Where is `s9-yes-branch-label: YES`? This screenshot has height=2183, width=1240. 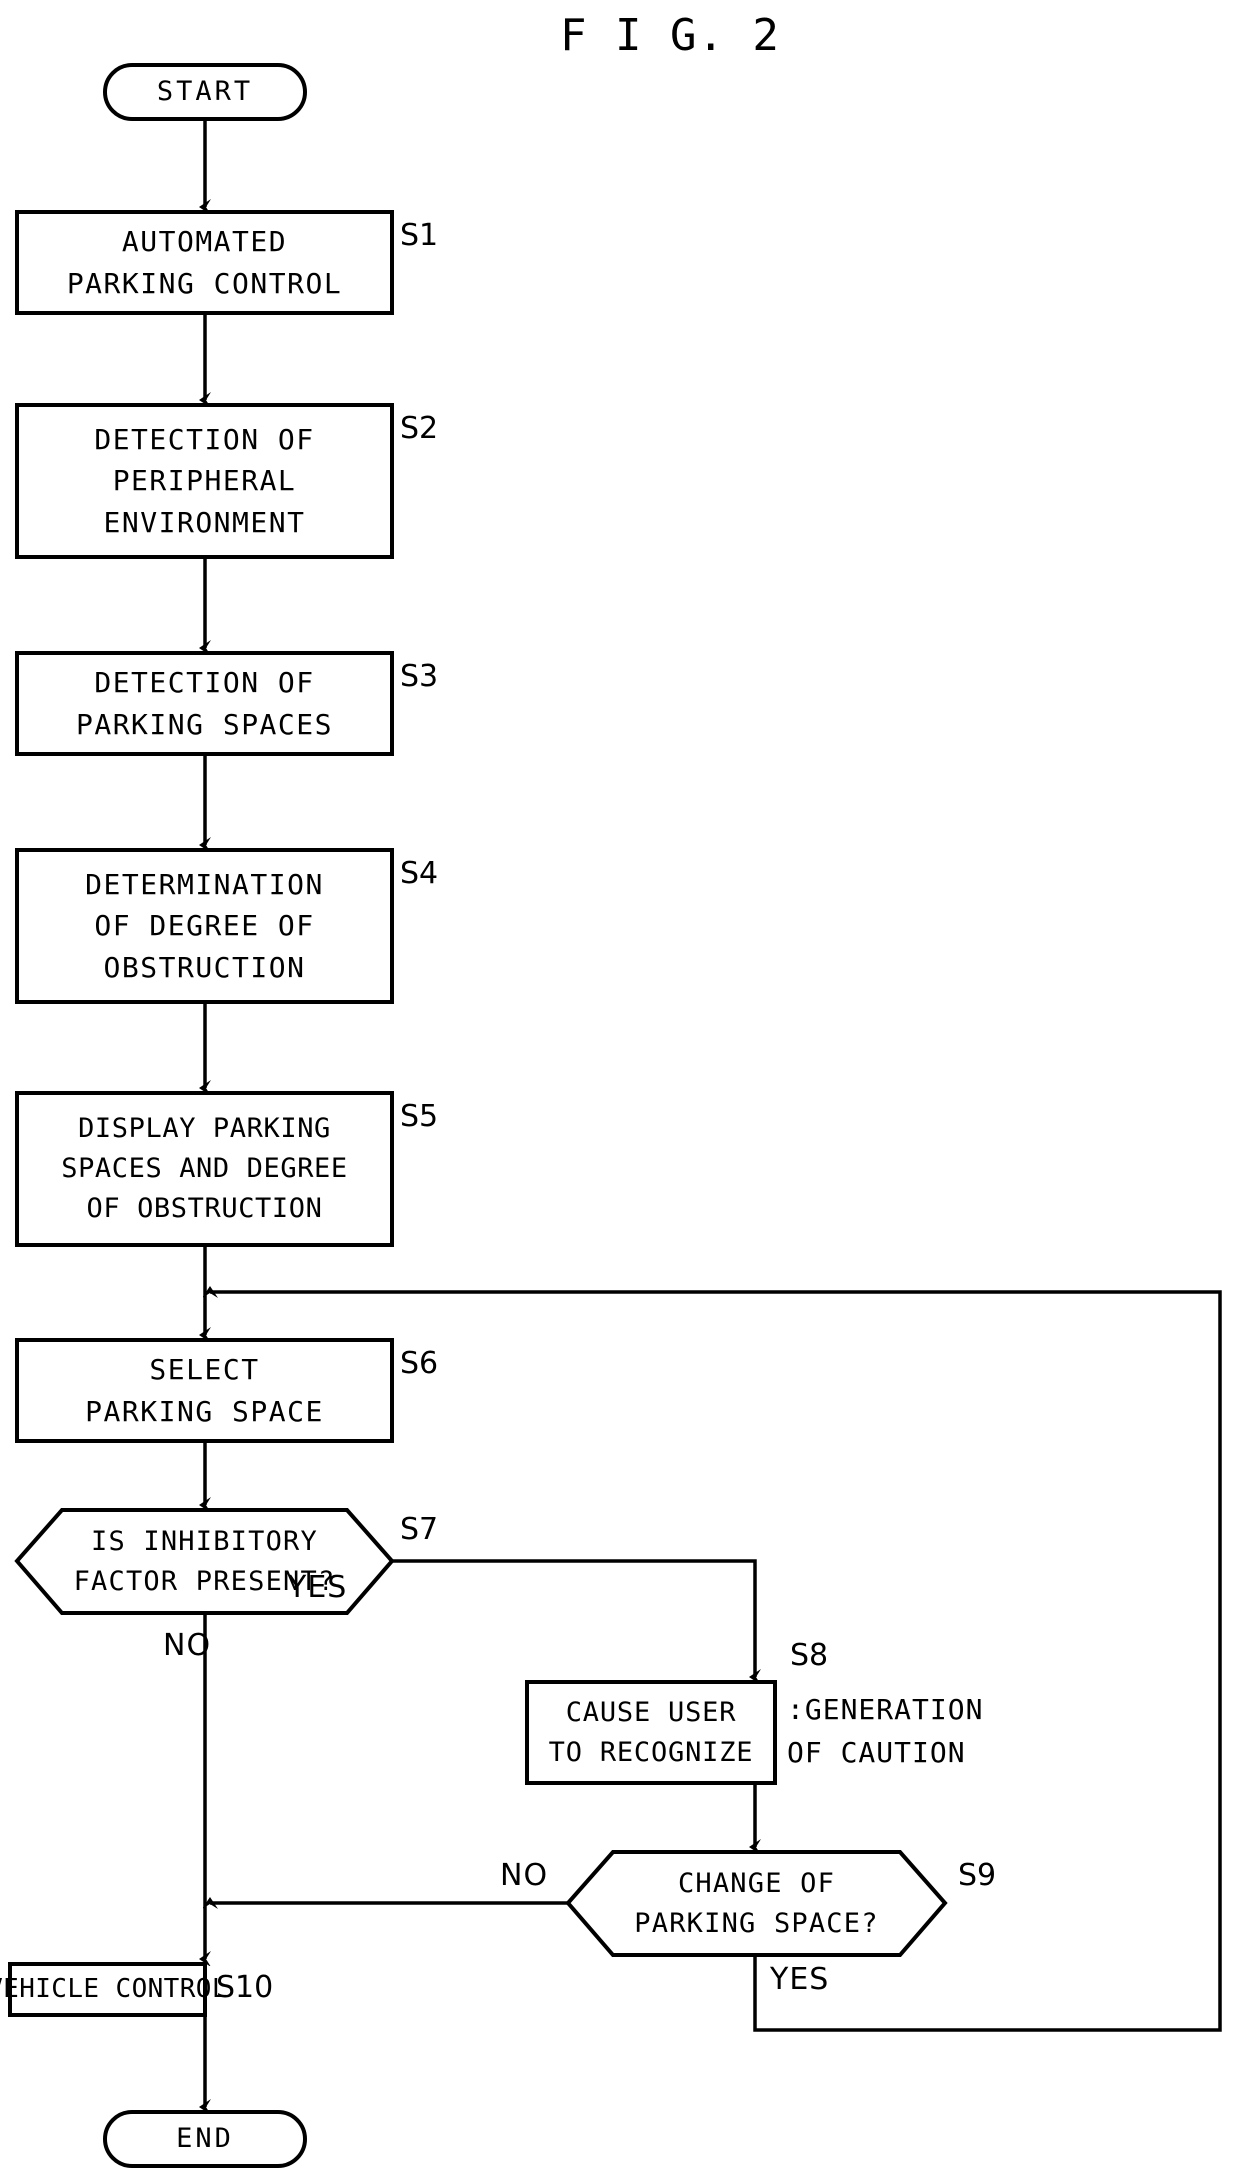
s9-yes-branch-label: YES is located at coordinates (800, 1979).